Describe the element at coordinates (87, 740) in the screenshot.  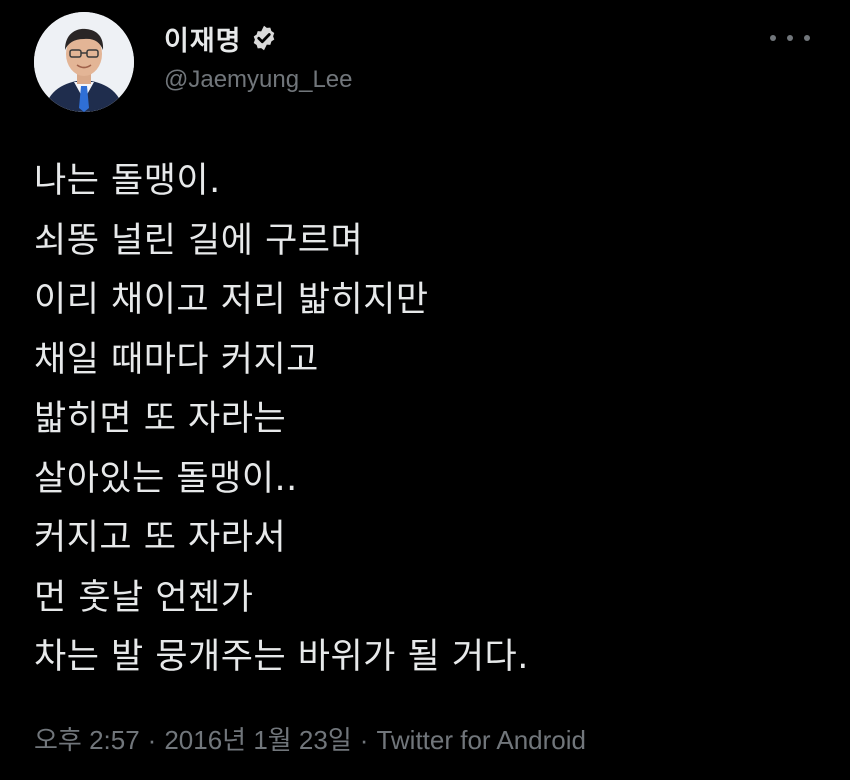
I see `tweet-time: 오후 2:57` at that location.